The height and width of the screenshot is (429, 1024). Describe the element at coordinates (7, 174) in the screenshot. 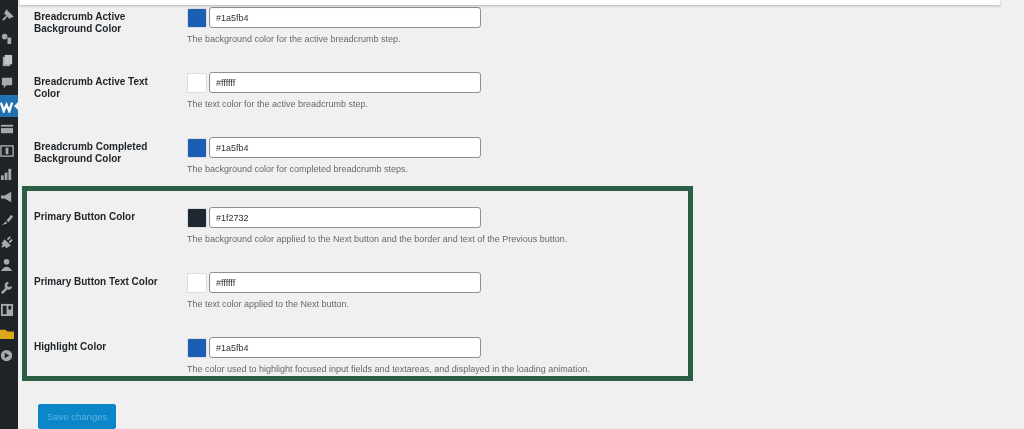

I see `chart-icon` at that location.